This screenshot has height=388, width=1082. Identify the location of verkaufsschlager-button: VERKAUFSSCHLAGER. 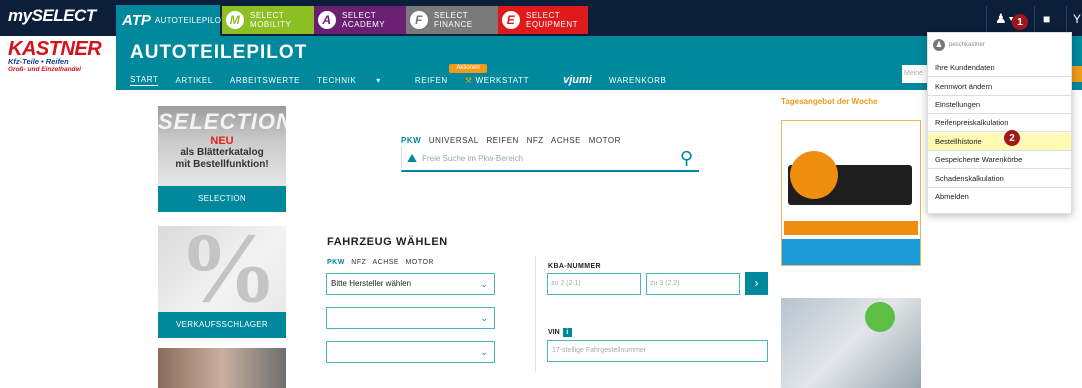
(222, 325).